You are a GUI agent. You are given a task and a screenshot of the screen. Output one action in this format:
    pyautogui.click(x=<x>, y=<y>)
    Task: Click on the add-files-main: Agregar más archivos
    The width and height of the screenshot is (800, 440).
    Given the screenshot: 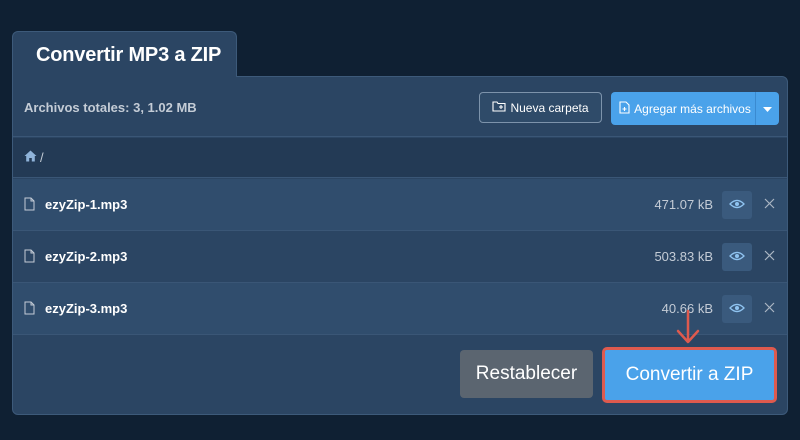 What is the action you would take?
    pyautogui.click(x=683, y=108)
    